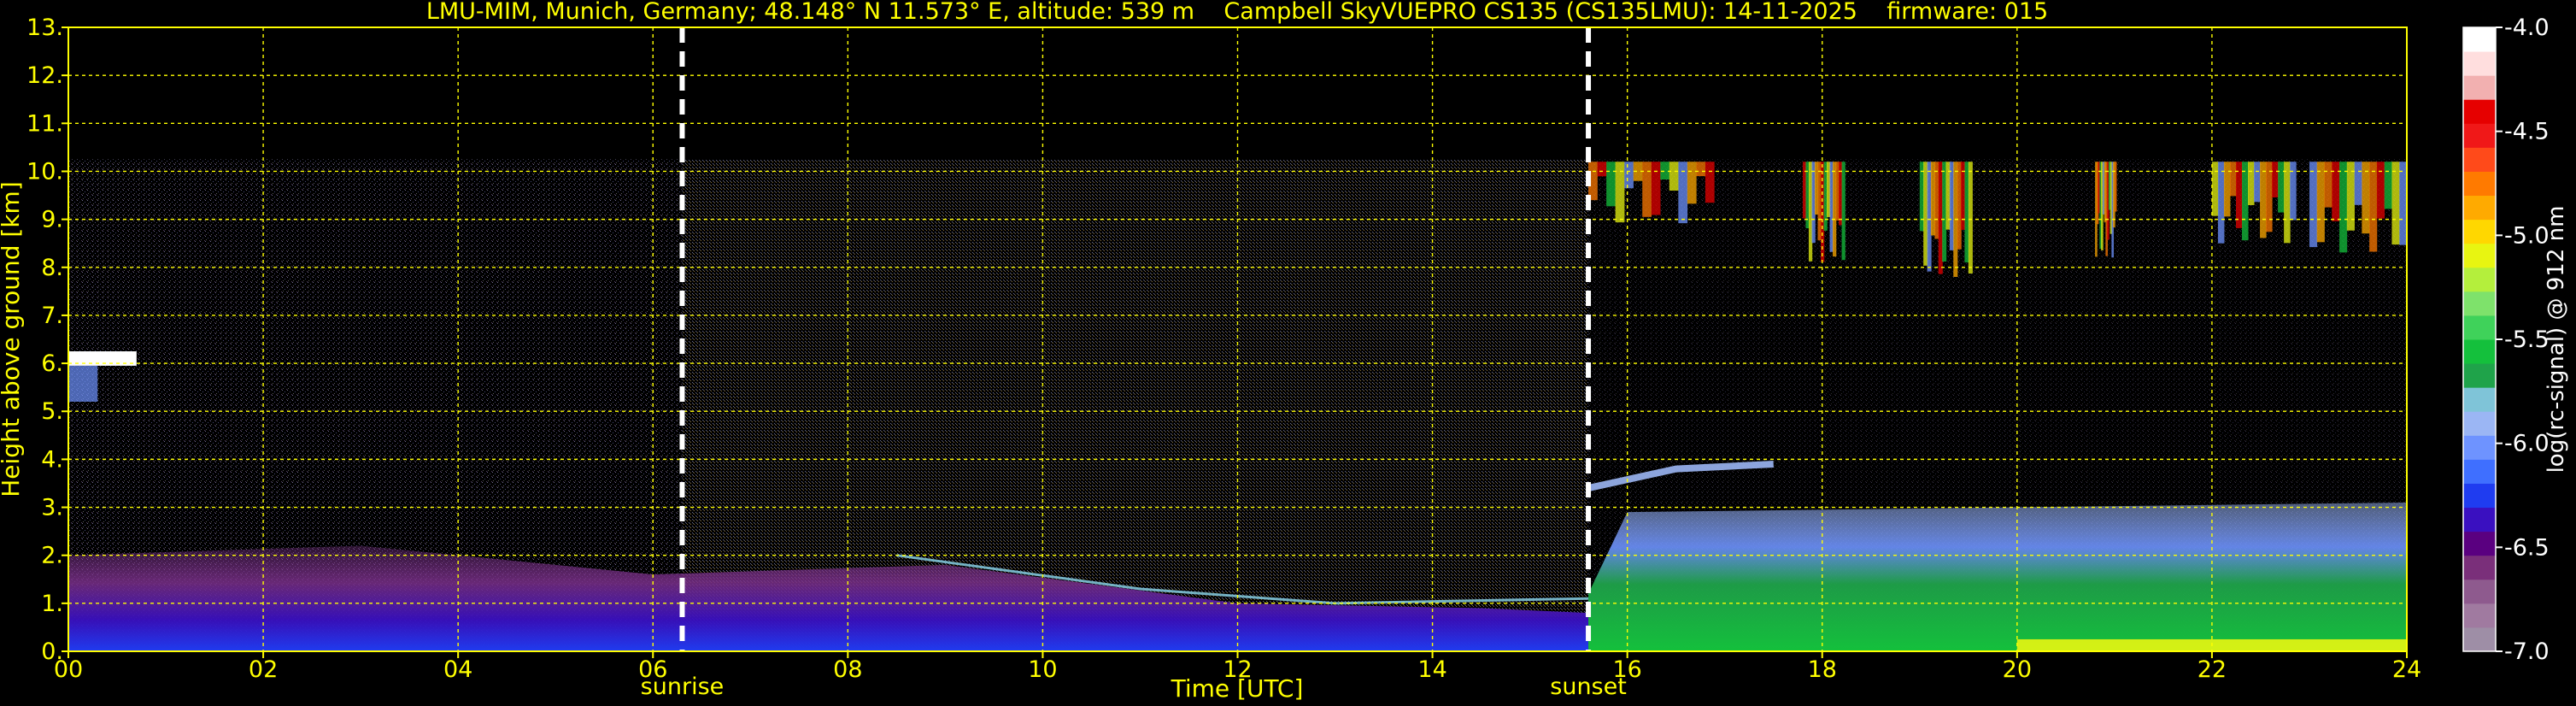 The height and width of the screenshot is (706, 2576). I want to click on x-tick-label: 18, so click(1822, 669).